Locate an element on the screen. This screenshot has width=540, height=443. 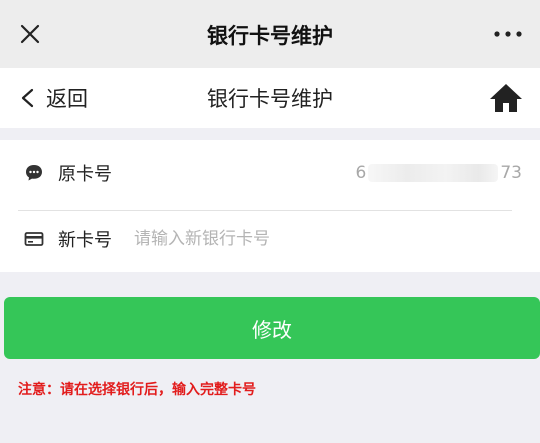
chat-dots-icon is located at coordinates (34, 173).